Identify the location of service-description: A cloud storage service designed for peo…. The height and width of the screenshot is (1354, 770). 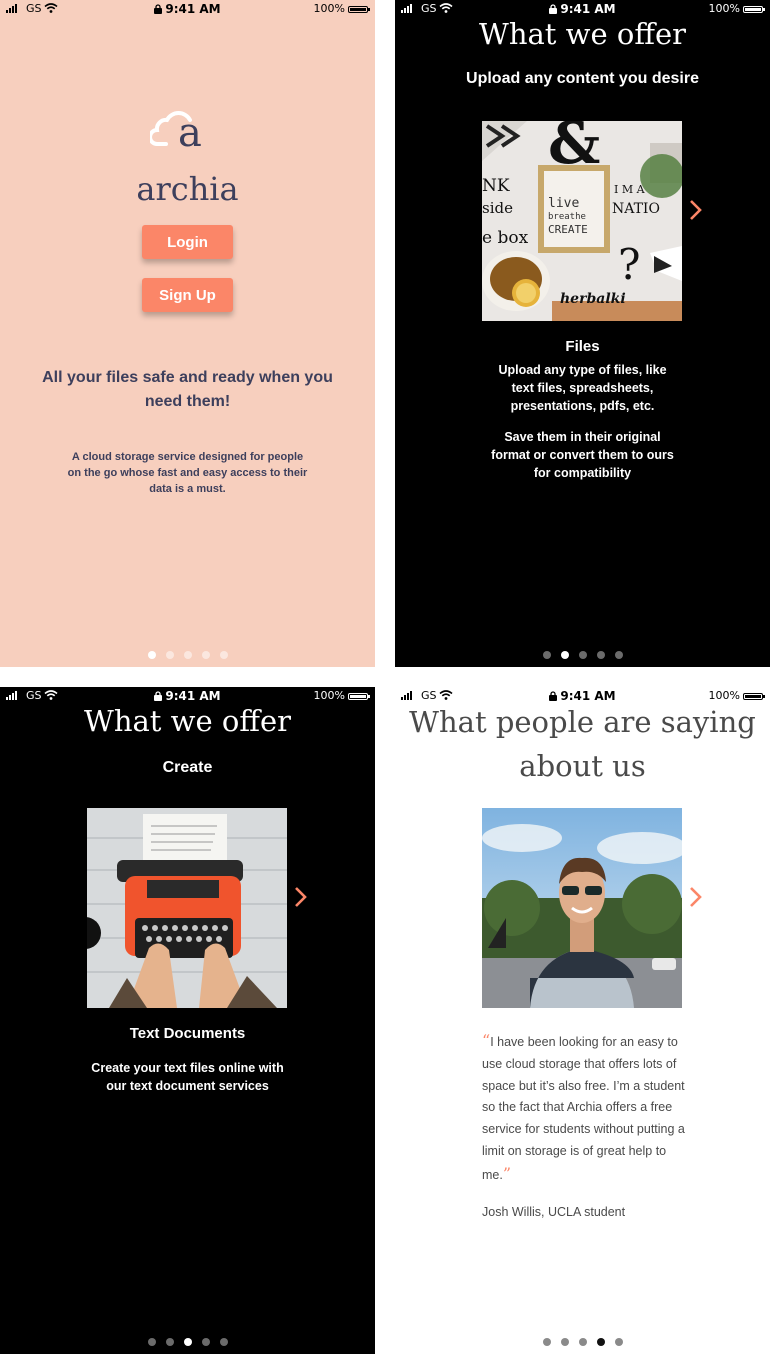
(187, 473).